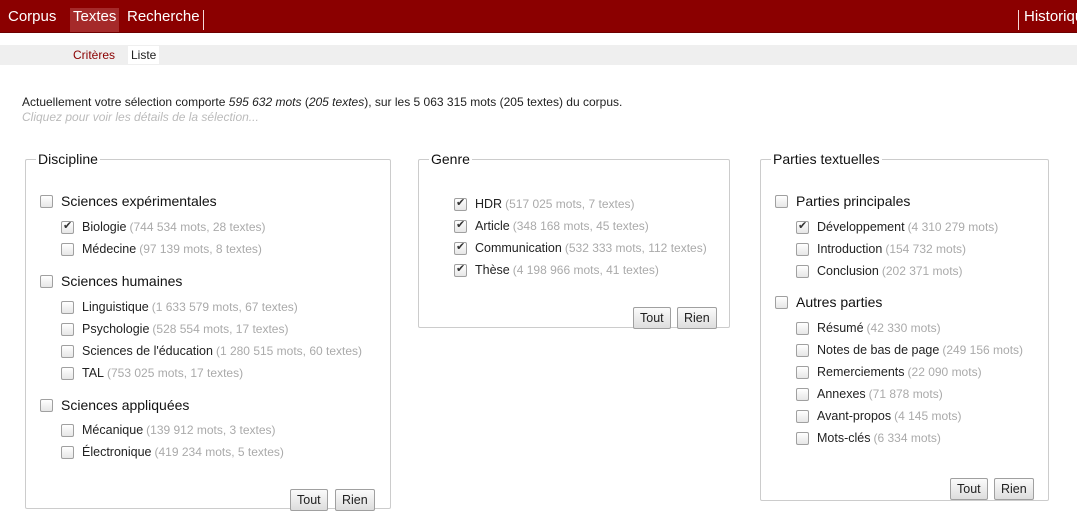 The width and height of the screenshot is (1077, 511). I want to click on item-conclusion: Conclusion (202 371 mots), so click(879, 271).